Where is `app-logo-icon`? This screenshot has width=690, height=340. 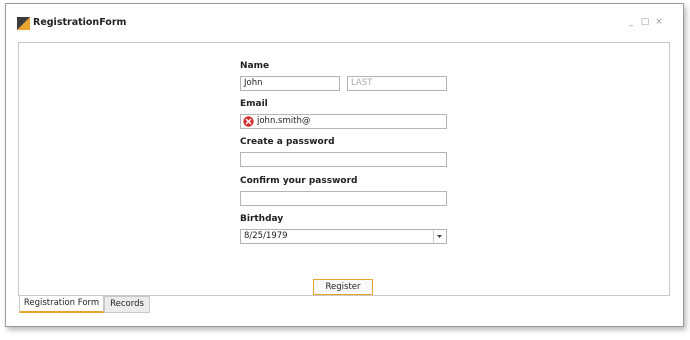
app-logo-icon is located at coordinates (23, 23).